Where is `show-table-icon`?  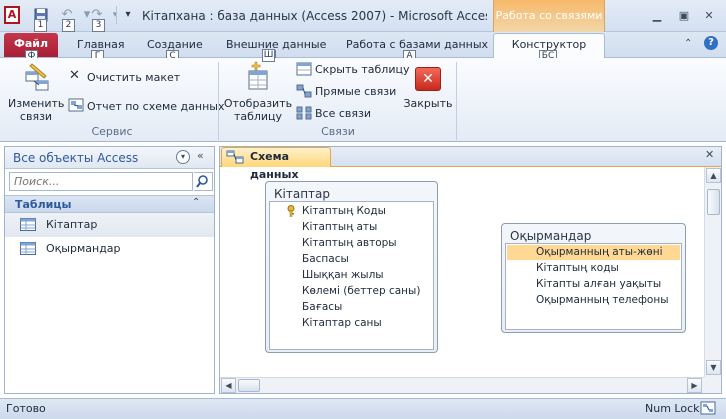
show-table-icon is located at coordinates (258, 75).